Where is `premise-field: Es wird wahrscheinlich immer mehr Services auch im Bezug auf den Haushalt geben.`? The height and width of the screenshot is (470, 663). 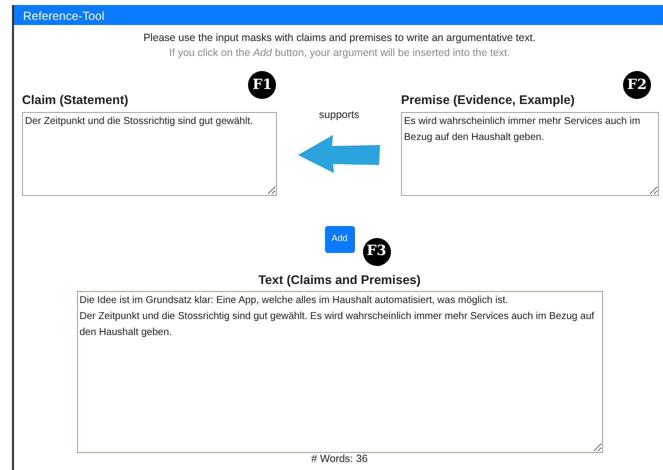 premise-field: Es wird wahrscheinlich immer mehr Services auch im Bezug auf den Haushalt geben. is located at coordinates (530, 154).